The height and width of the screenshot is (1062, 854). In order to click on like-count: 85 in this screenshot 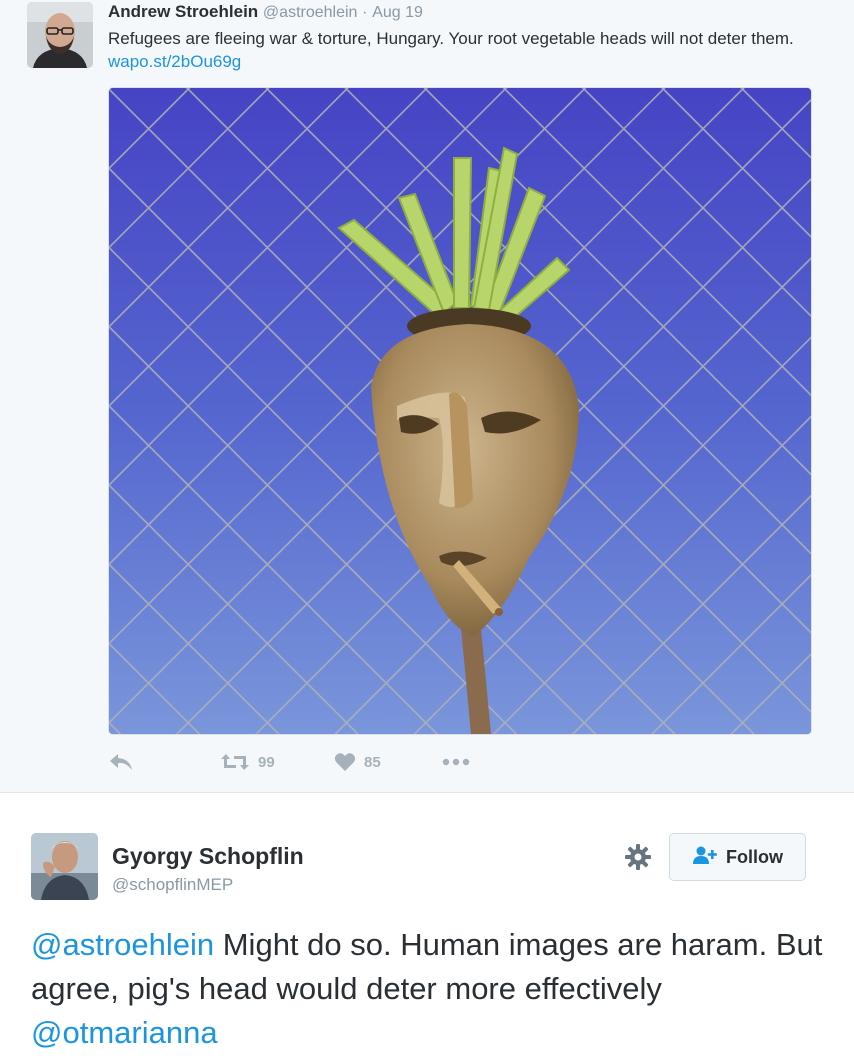, I will do `click(372, 762)`.